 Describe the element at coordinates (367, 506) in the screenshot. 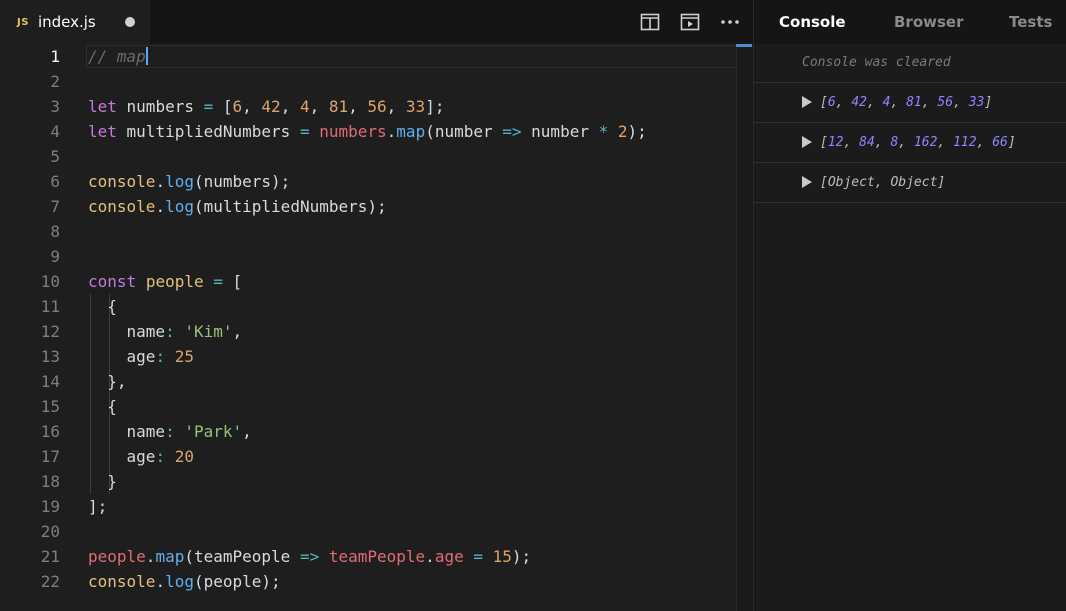

I see `code-line: ];` at that location.